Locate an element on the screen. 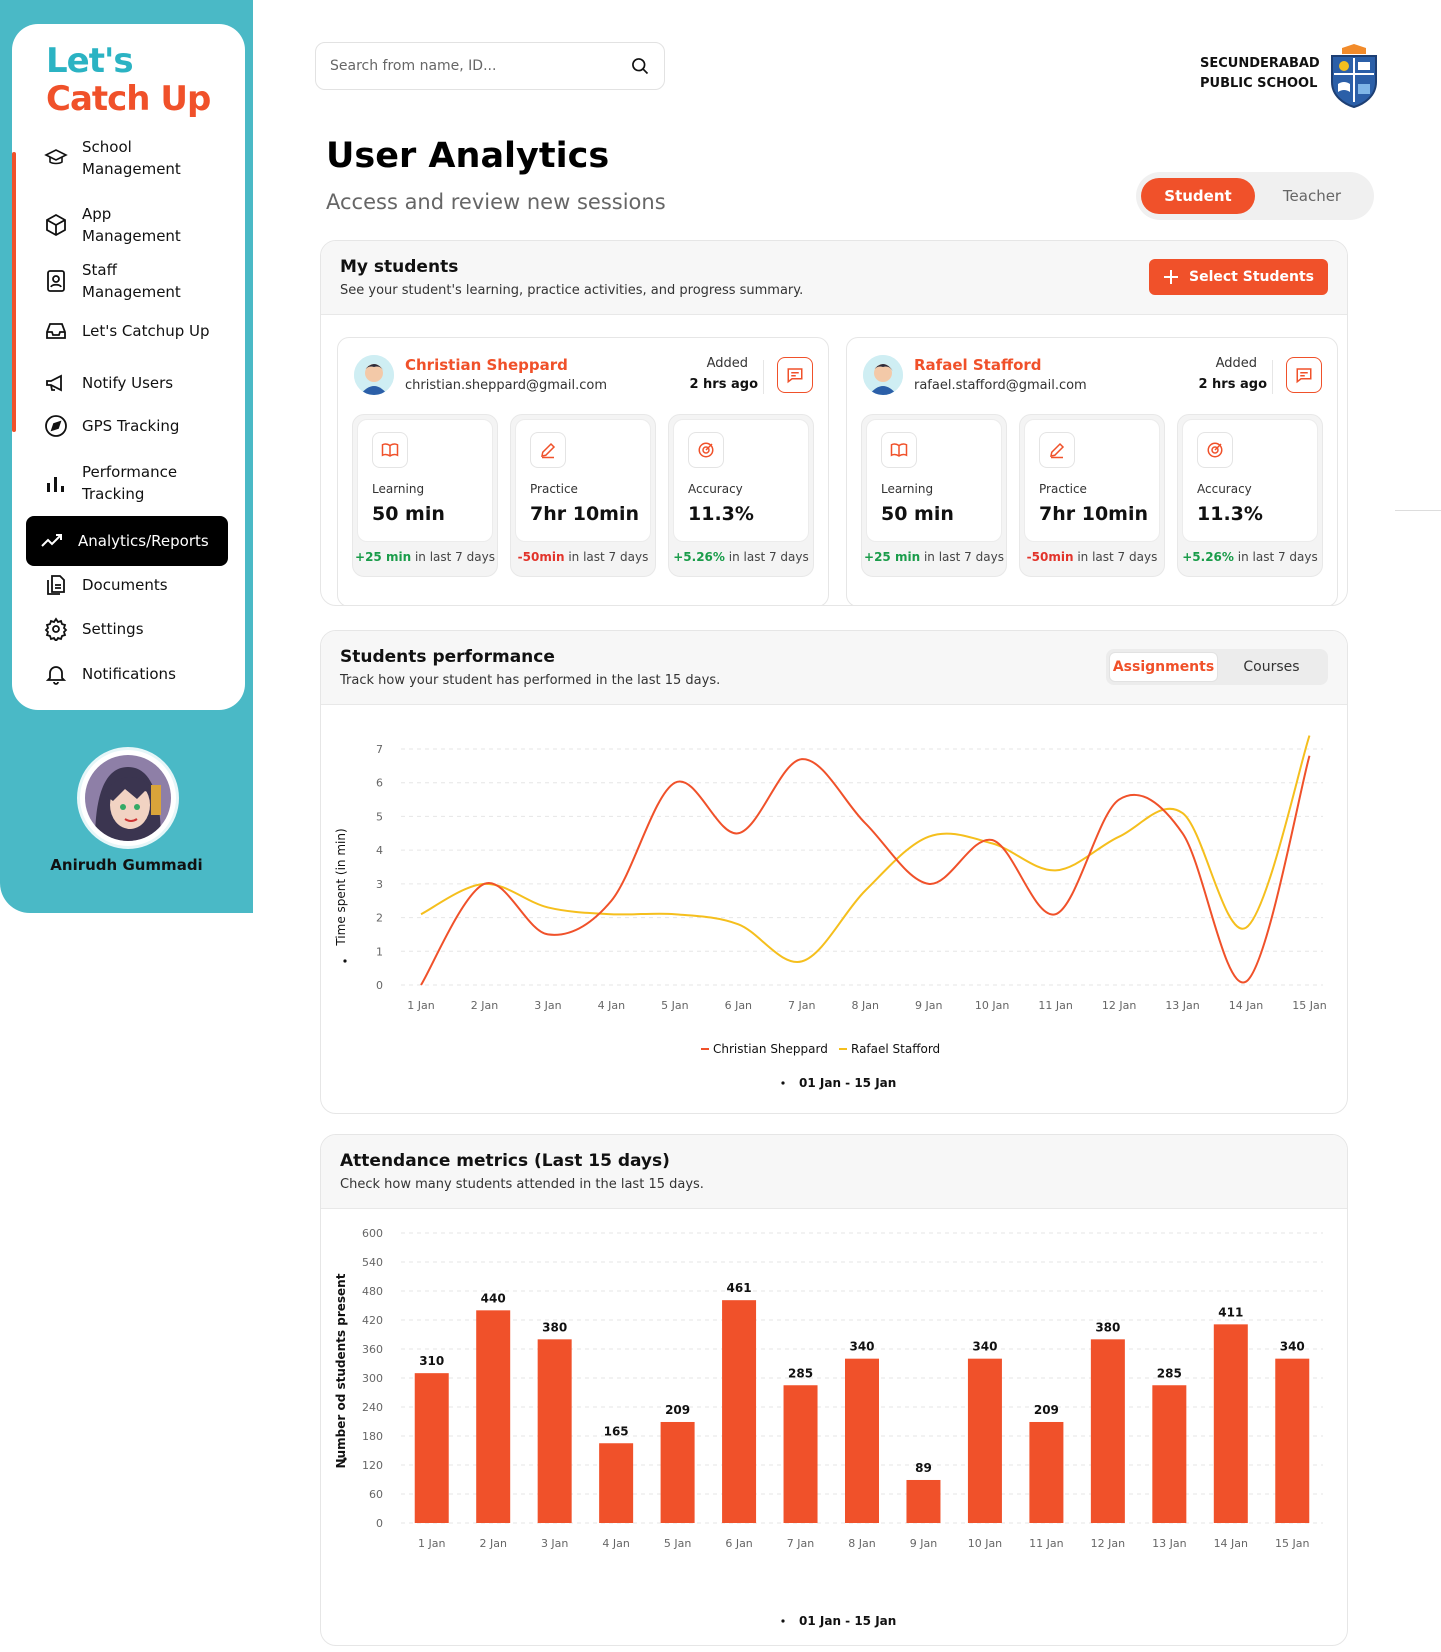  sidebar-item-label: Performance is located at coordinates (130, 472).